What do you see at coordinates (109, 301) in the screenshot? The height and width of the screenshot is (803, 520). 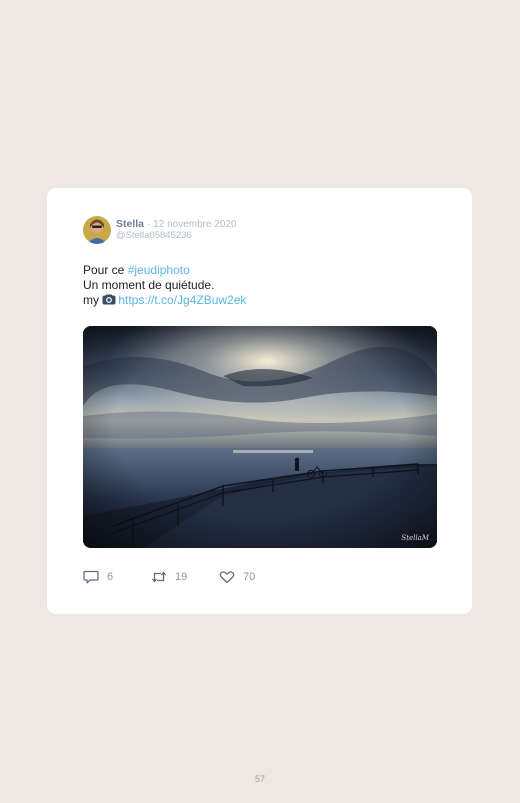 I see `camera-icon` at bounding box center [109, 301].